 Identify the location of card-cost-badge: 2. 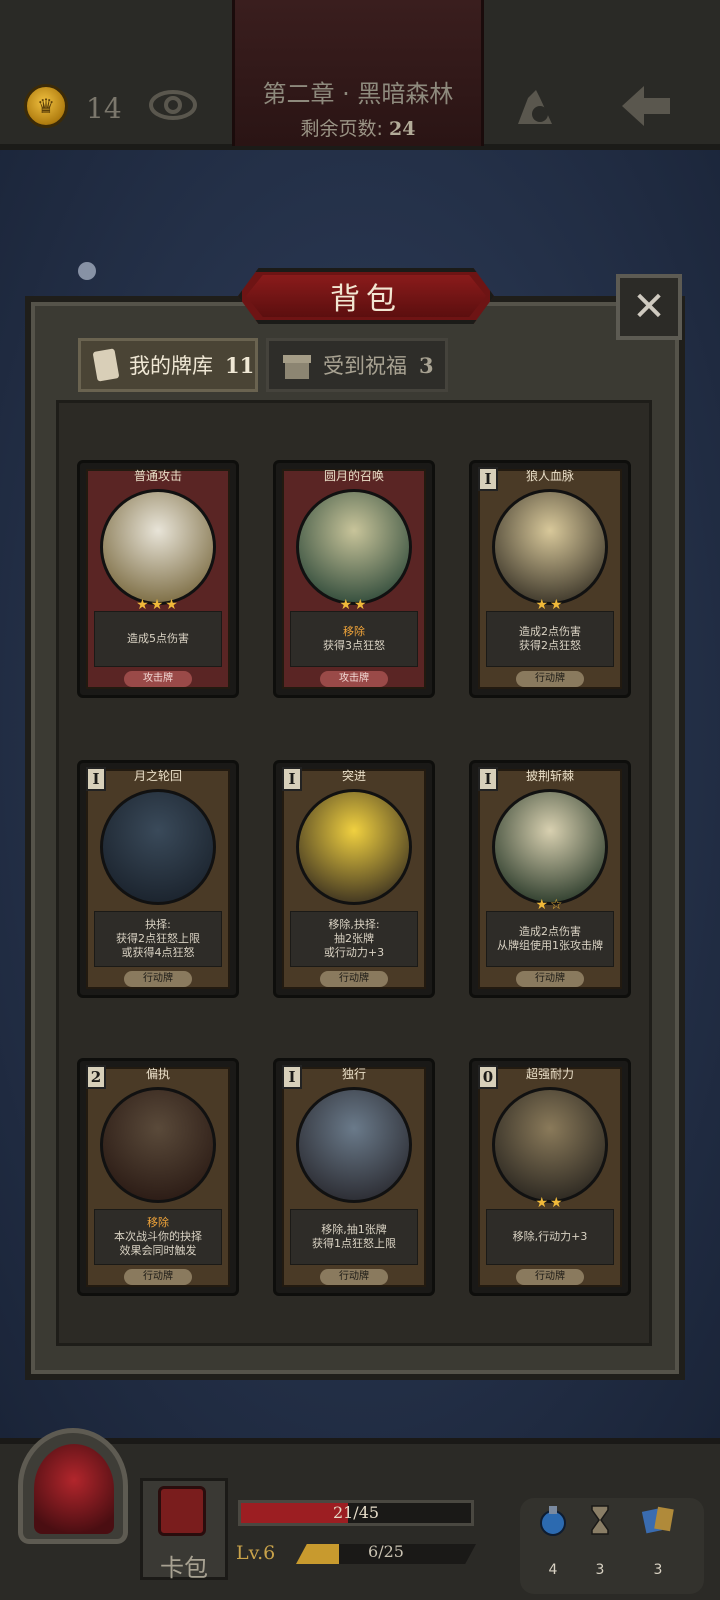
(96, 1077).